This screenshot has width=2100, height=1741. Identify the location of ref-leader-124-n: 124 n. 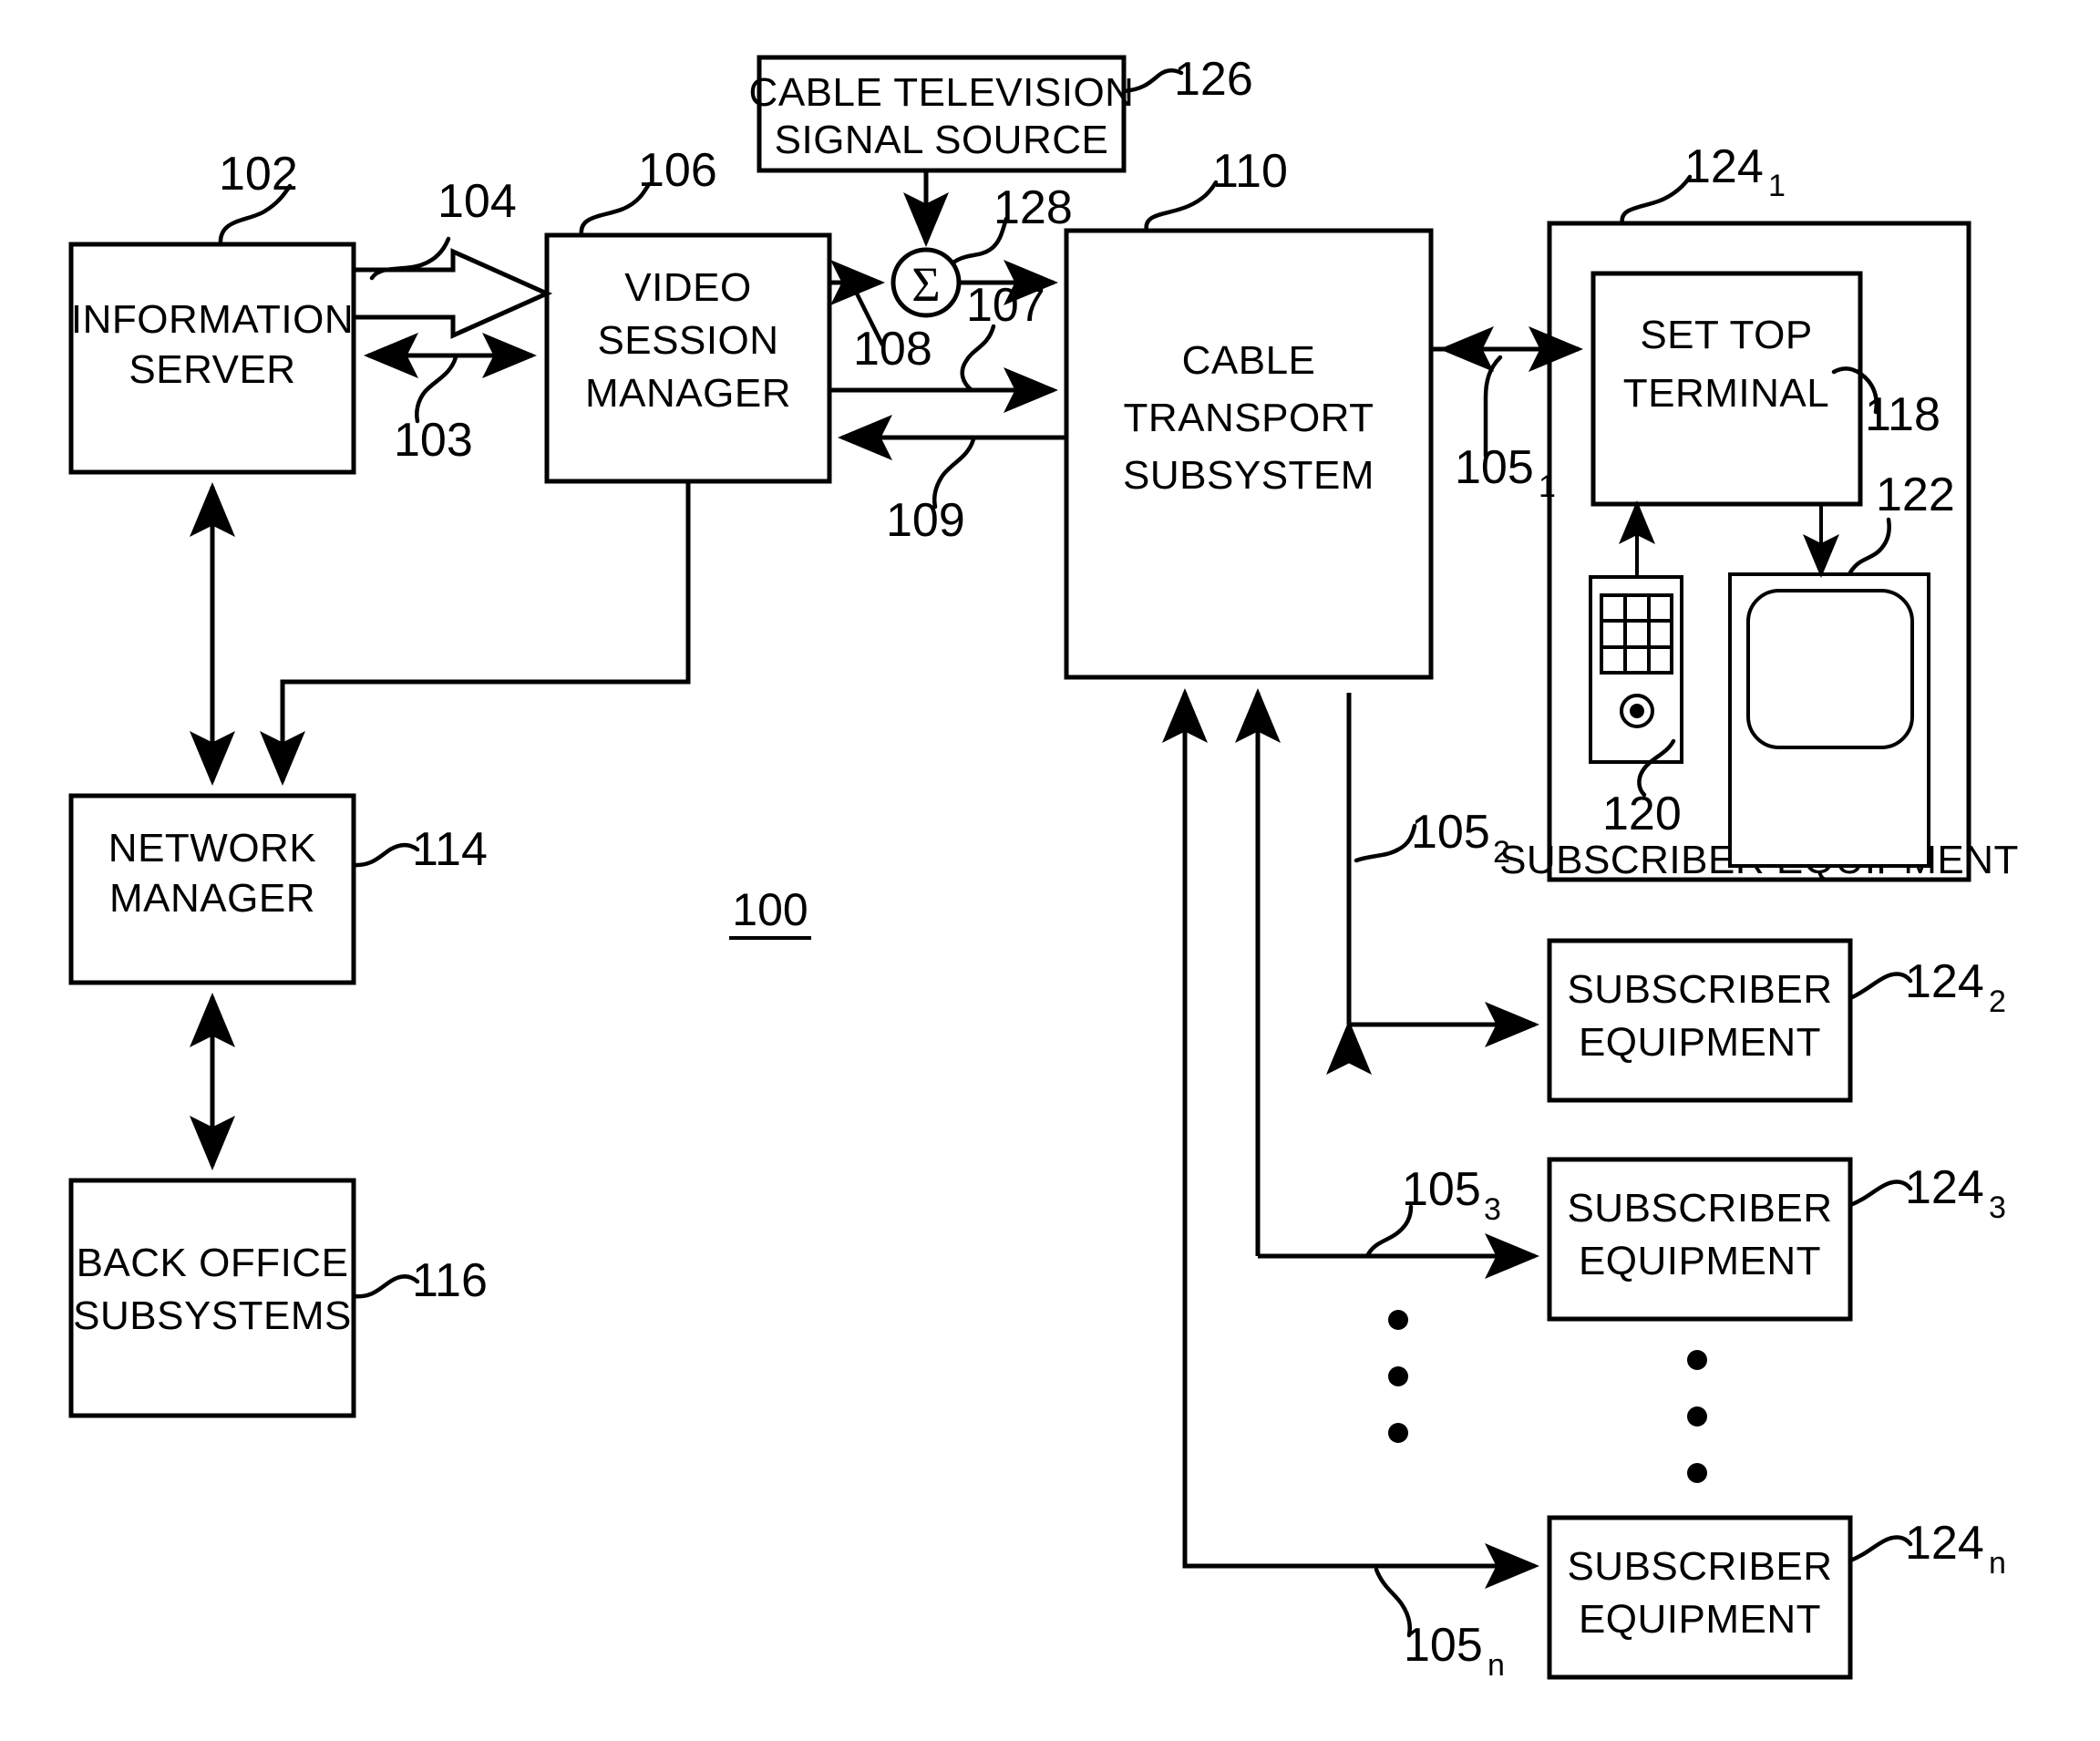
(1927, 1549).